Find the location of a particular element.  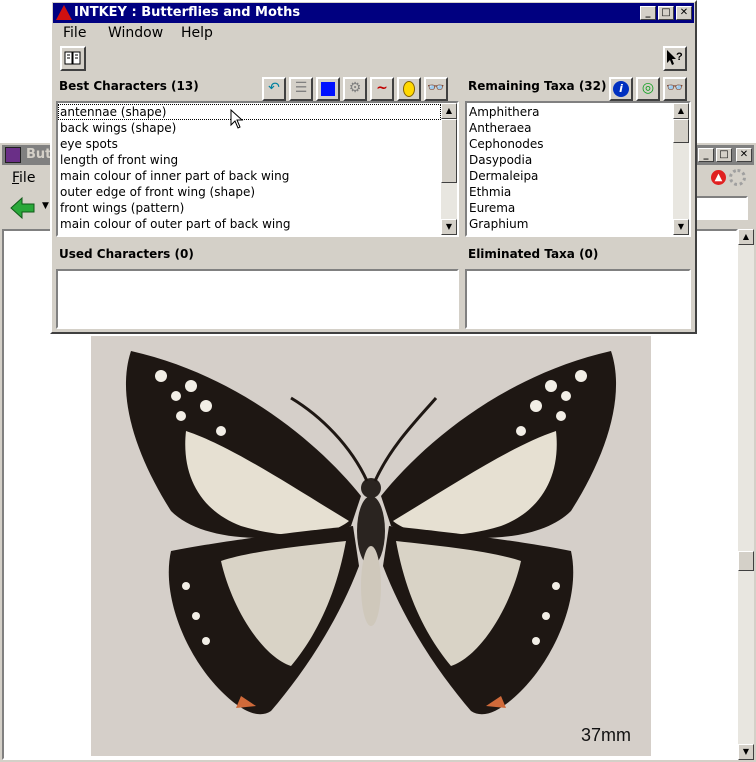

gear-button: ⚙ is located at coordinates (355, 89).